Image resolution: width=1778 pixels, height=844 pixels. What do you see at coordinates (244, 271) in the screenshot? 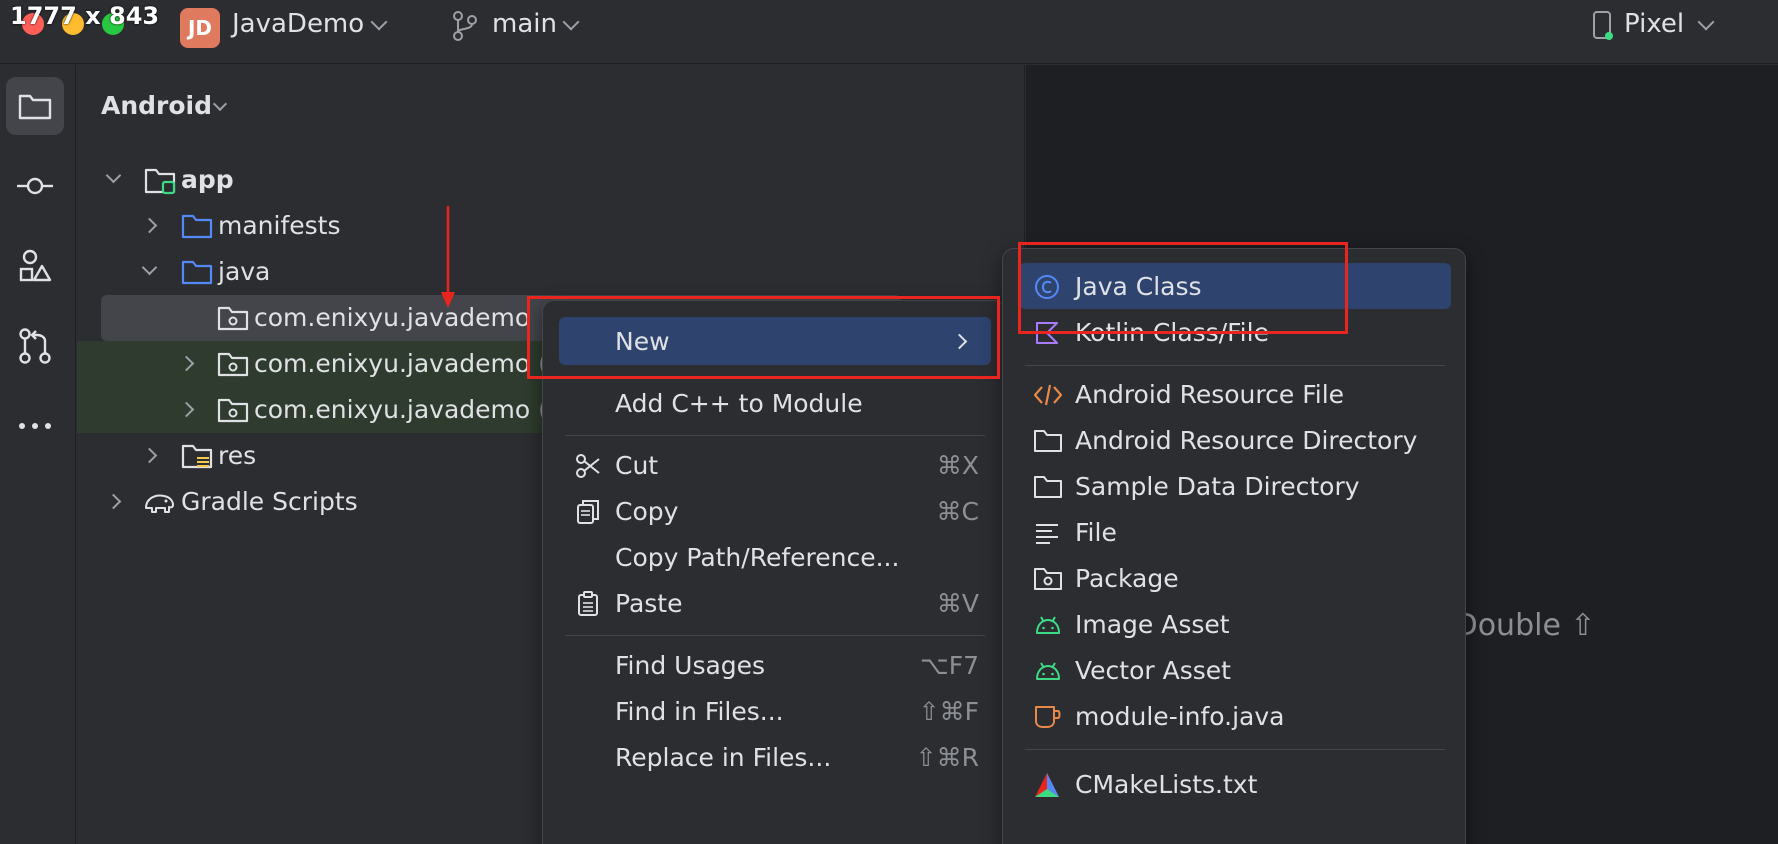
I see `tree-label-java: java` at bounding box center [244, 271].